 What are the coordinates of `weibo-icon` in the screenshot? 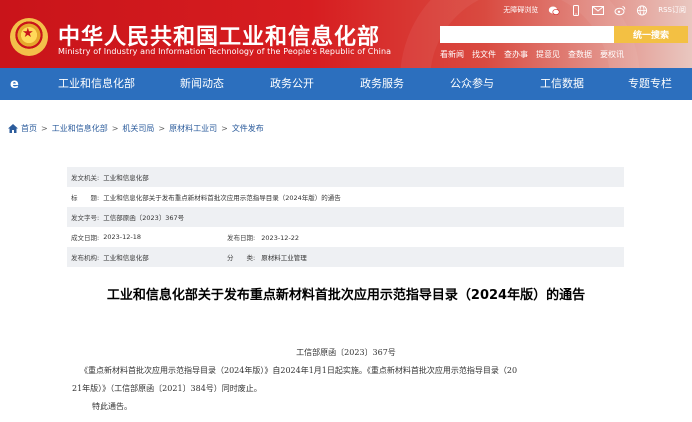 It's located at (620, 10).